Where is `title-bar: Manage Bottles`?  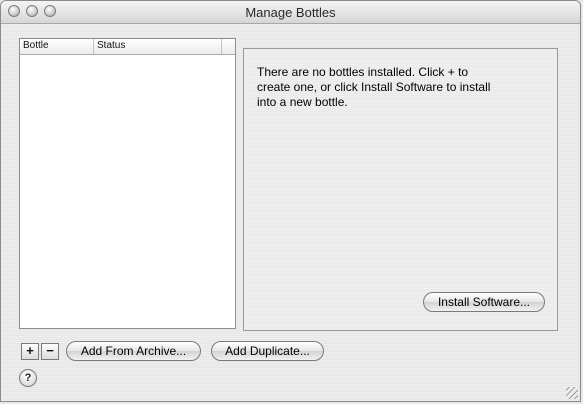
title-bar: Manage Bottles is located at coordinates (290, 12).